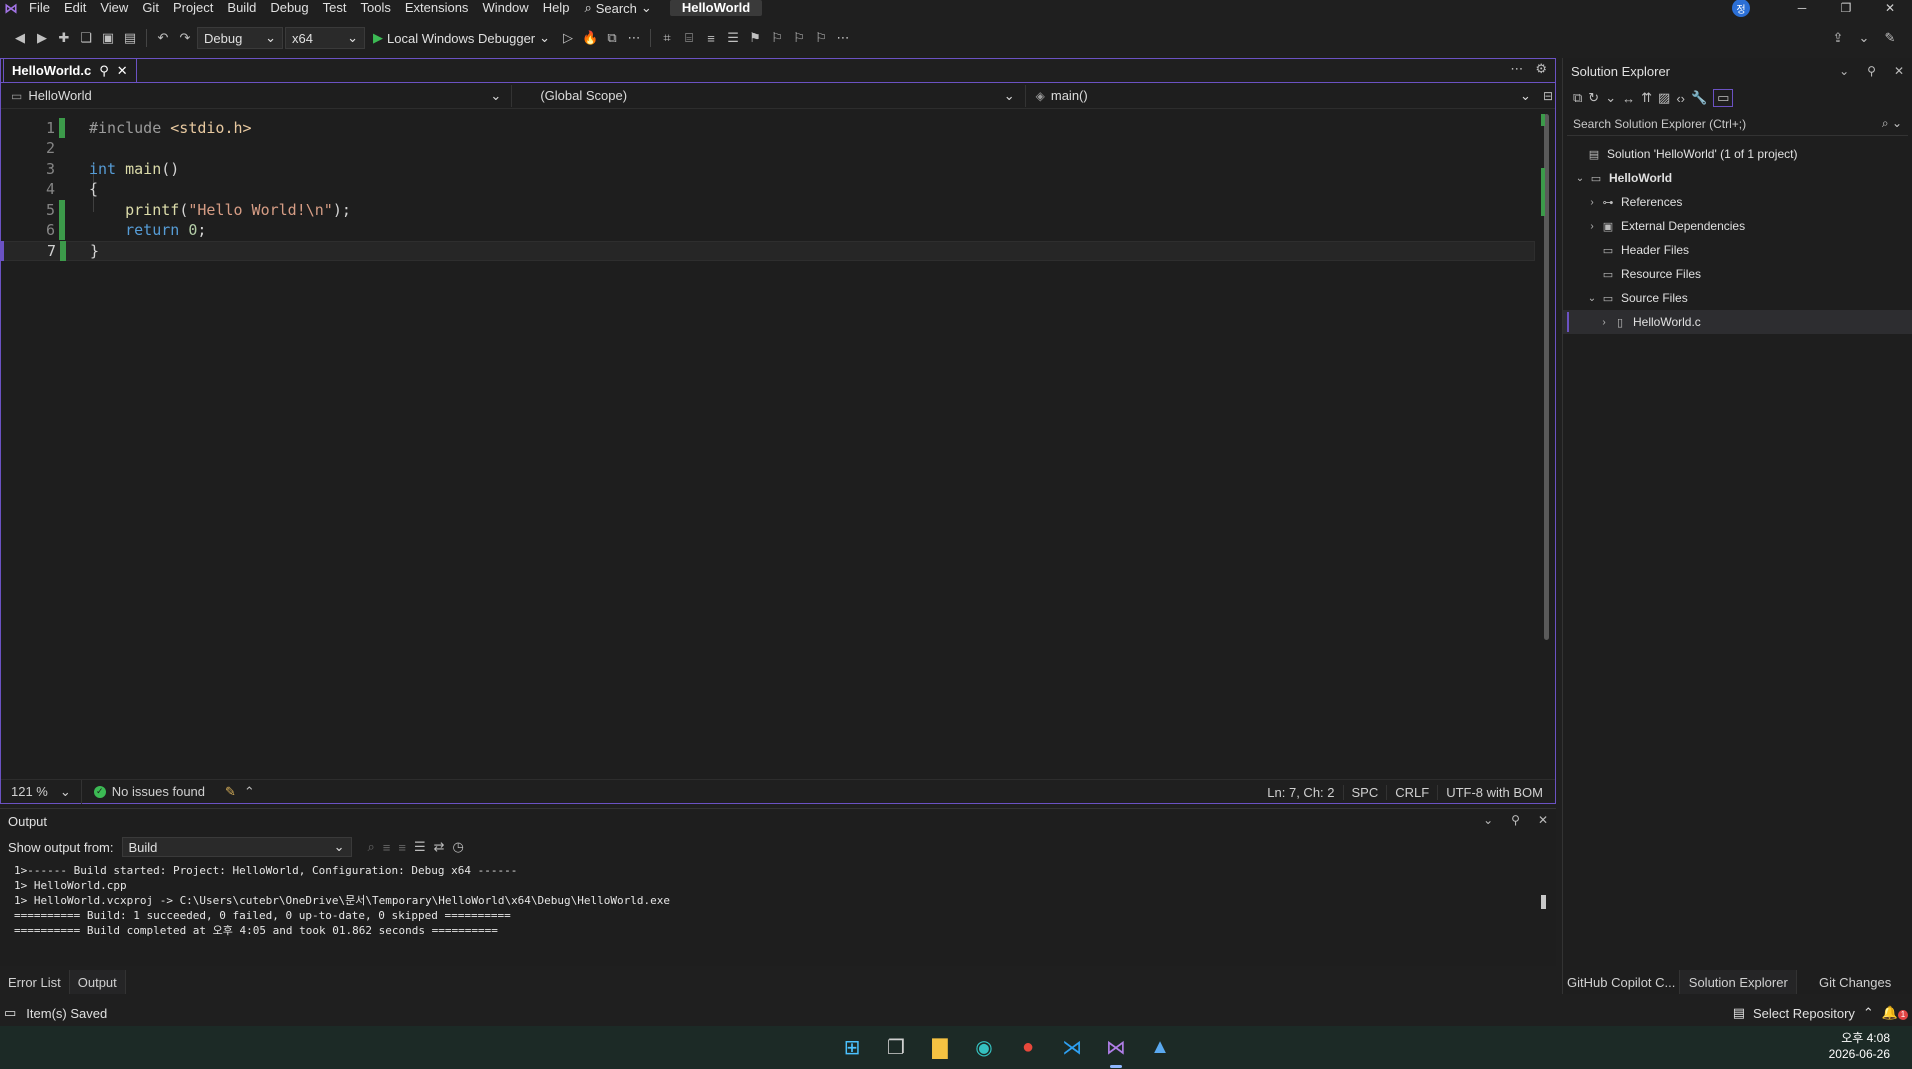 The width and height of the screenshot is (1912, 1069). Describe the element at coordinates (1680, 98) in the screenshot. I see `view-code-icon: ‹›` at that location.